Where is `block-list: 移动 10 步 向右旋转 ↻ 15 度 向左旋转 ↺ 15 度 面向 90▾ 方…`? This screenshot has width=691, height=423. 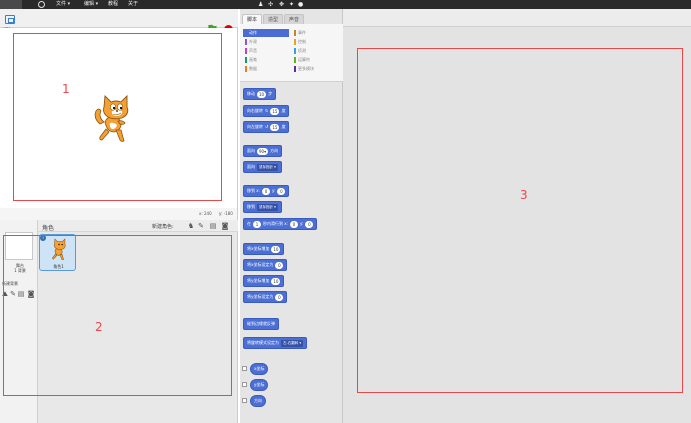 block-list: 移动 10 步 向右旋转 ↻ 15 度 向左旋转 ↺ 15 度 面向 90▾ 方… is located at coordinates (291, 253).